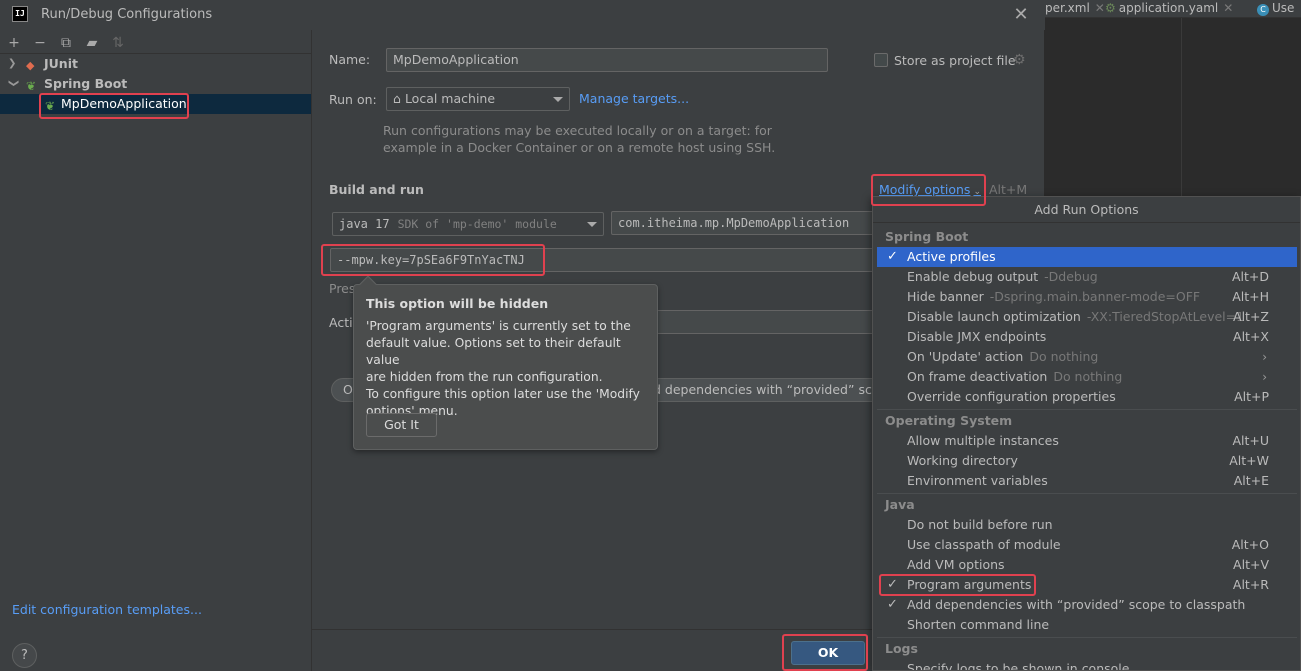  What do you see at coordinates (1087, 545) in the screenshot?
I see `option-use-classpath-of-module: Use classpath of module Alt+O` at bounding box center [1087, 545].